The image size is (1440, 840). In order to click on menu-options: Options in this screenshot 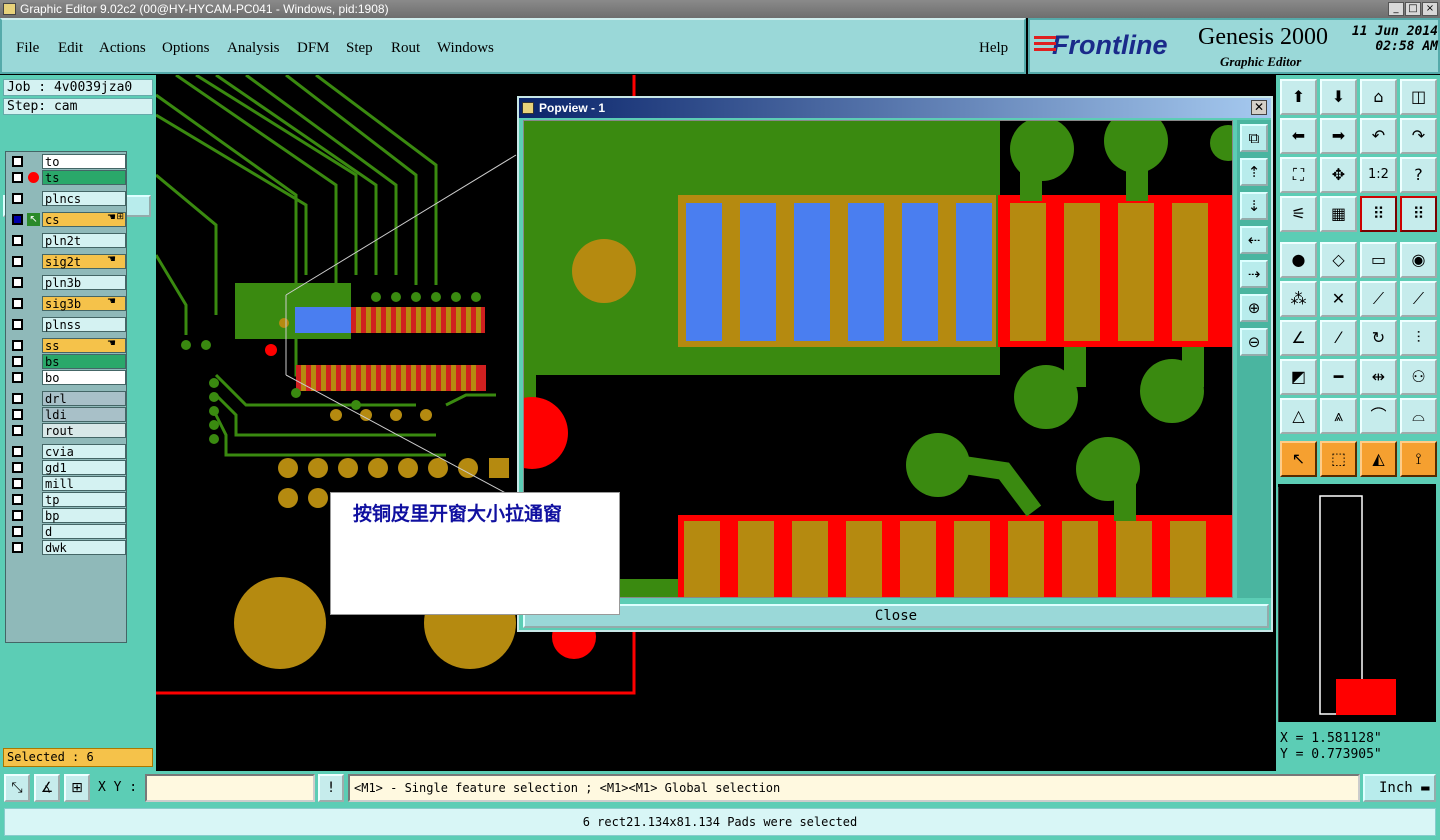, I will do `click(186, 48)`.